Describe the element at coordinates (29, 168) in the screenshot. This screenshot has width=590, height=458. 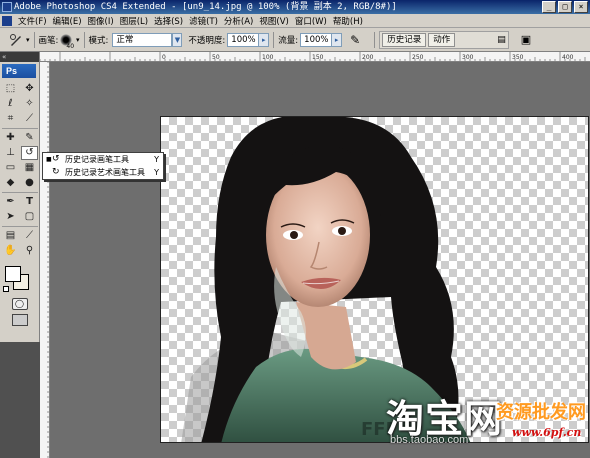
I see `gradient-tool-icon: ▦` at that location.